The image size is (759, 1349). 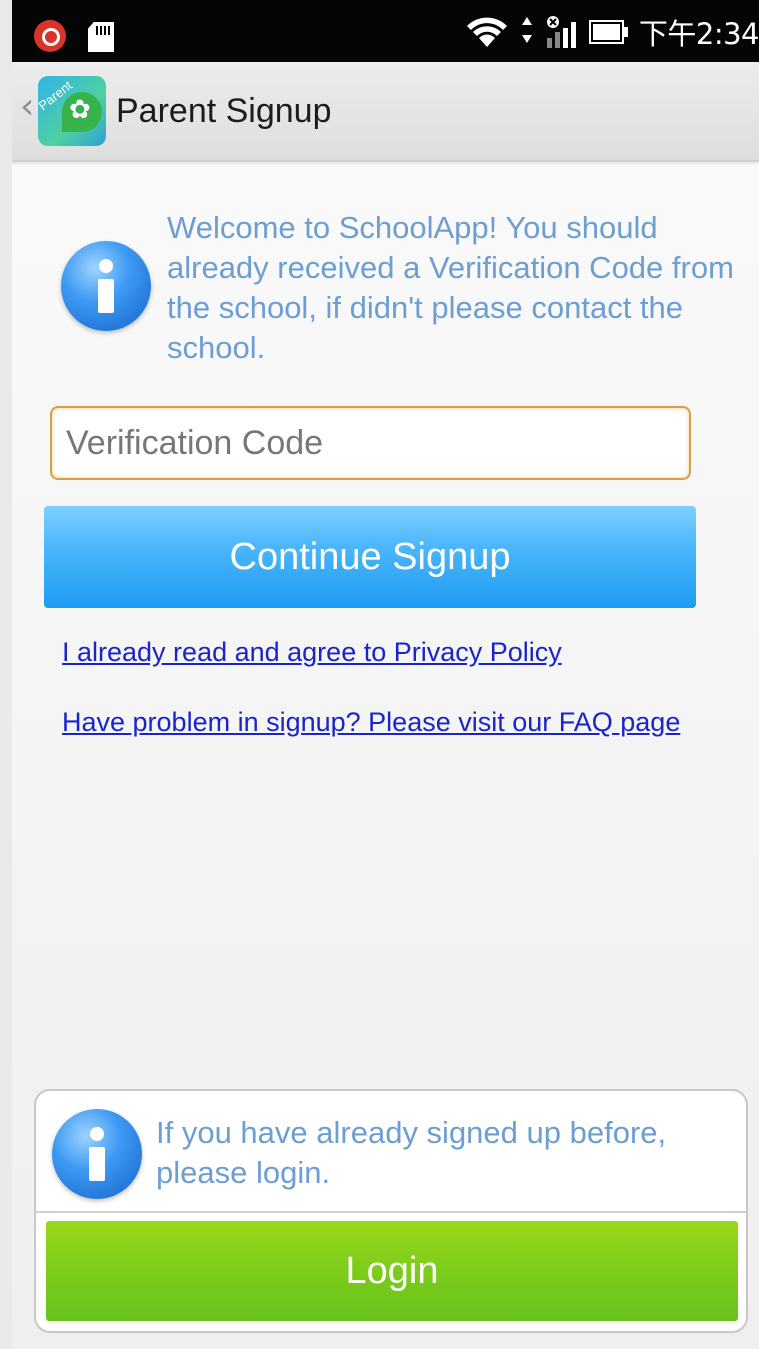 What do you see at coordinates (385, 31) in the screenshot?
I see `status-bar: 下午2:34` at bounding box center [385, 31].